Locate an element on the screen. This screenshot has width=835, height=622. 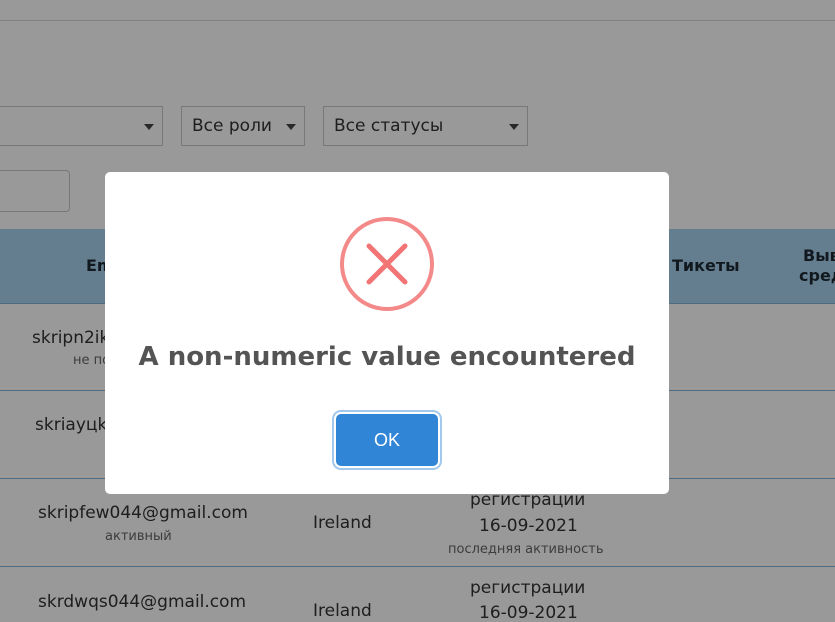
dialog-title: A non-numeric value encountered is located at coordinates (387, 357).